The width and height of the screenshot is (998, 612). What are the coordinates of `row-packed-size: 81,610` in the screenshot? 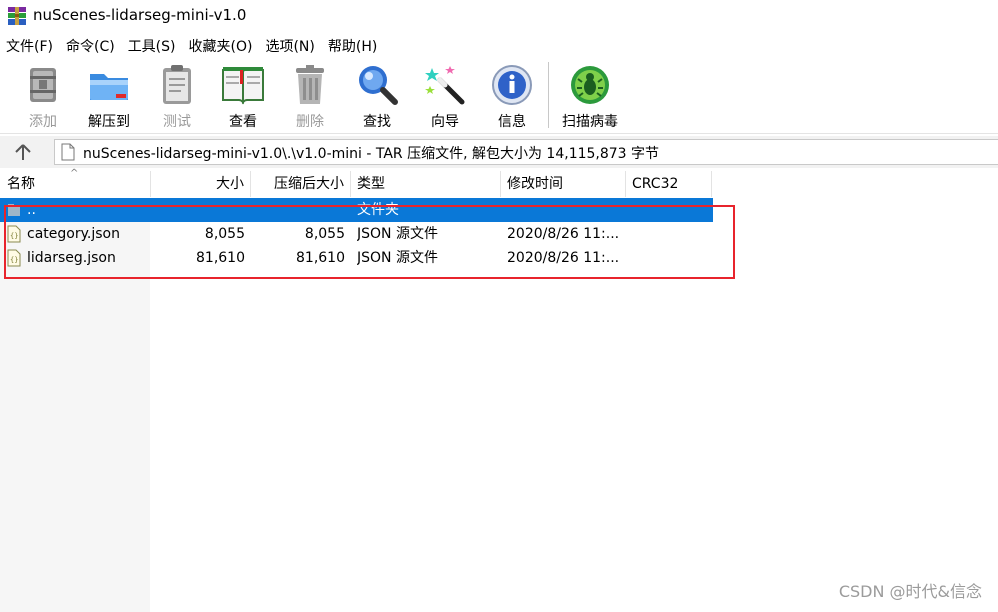 It's located at (320, 258).